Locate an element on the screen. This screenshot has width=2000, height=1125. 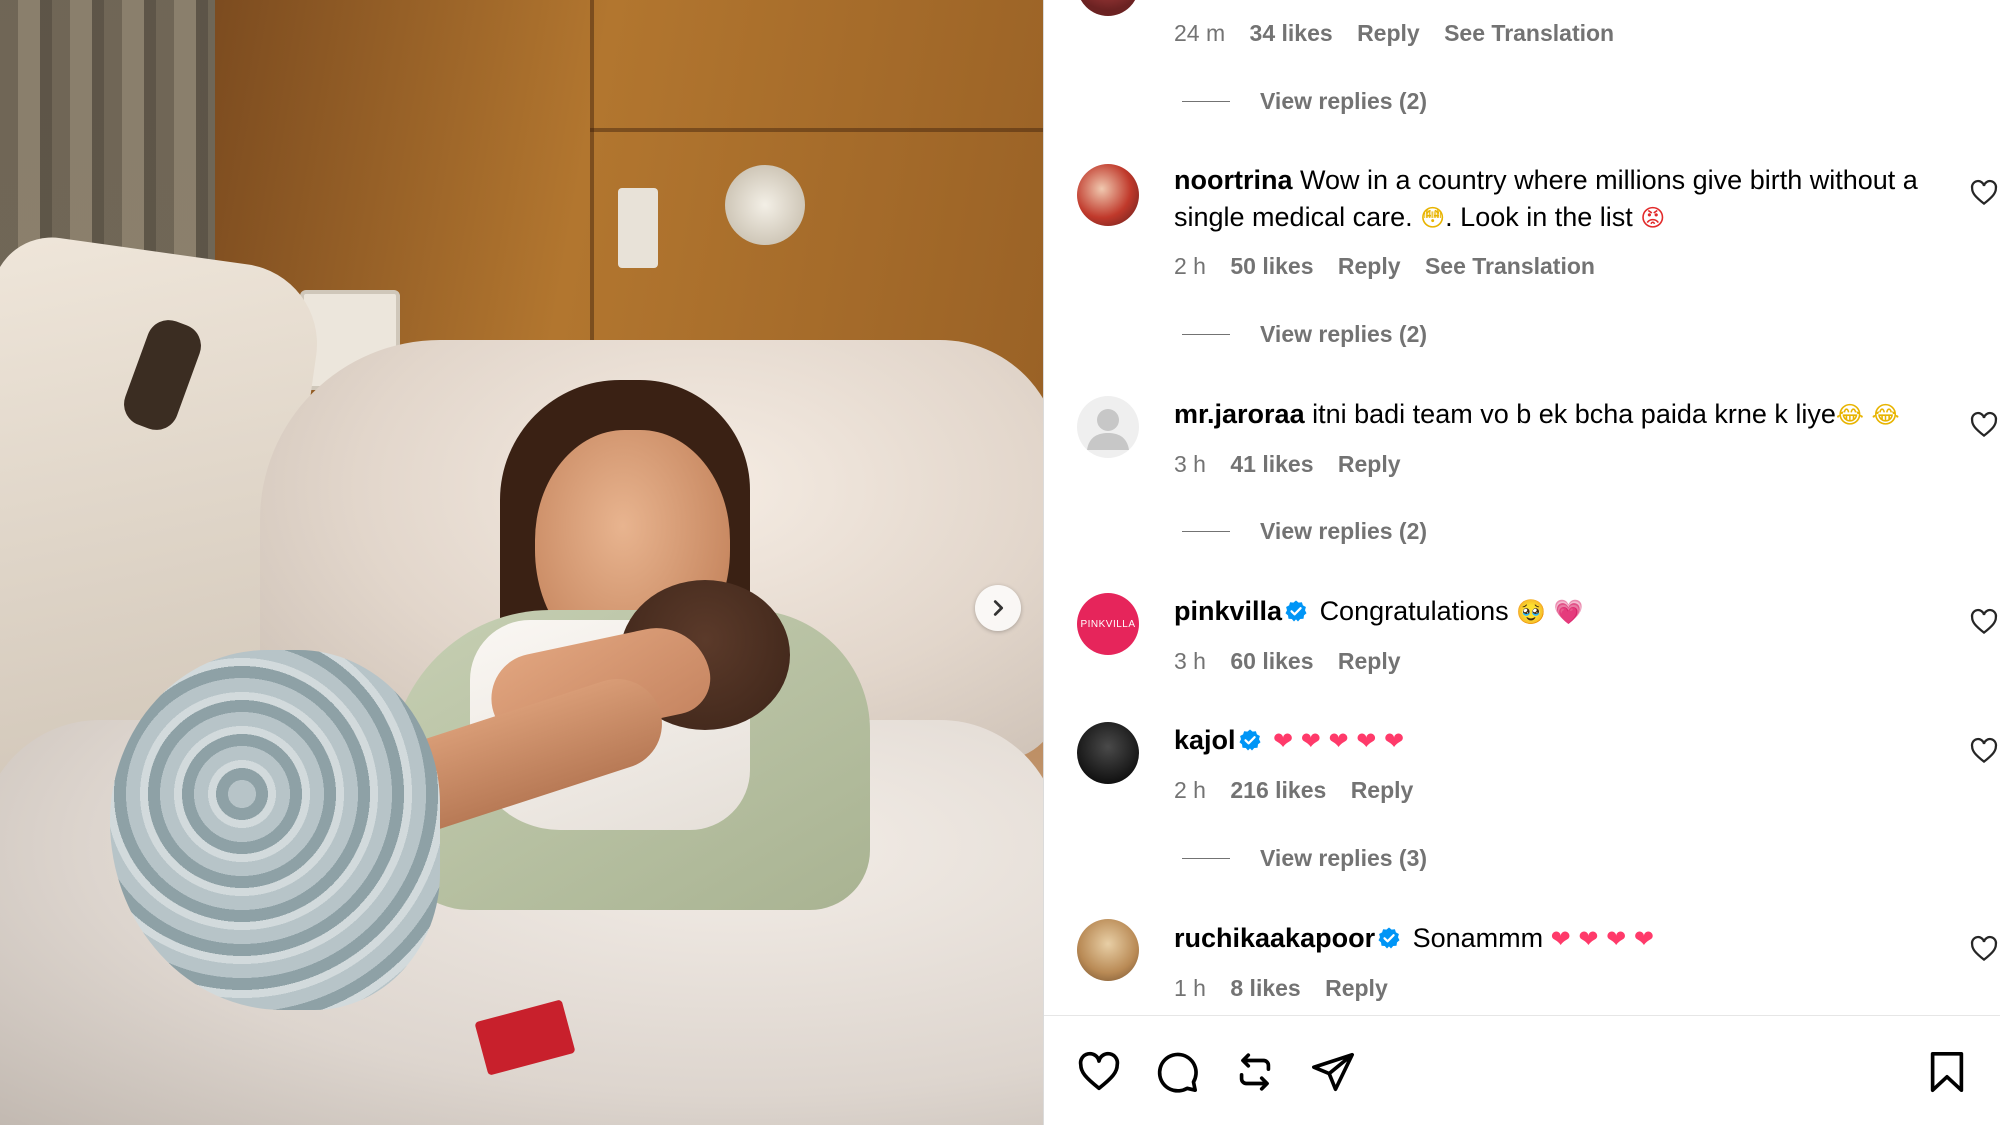
share-icon is located at coordinates (1333, 1072).